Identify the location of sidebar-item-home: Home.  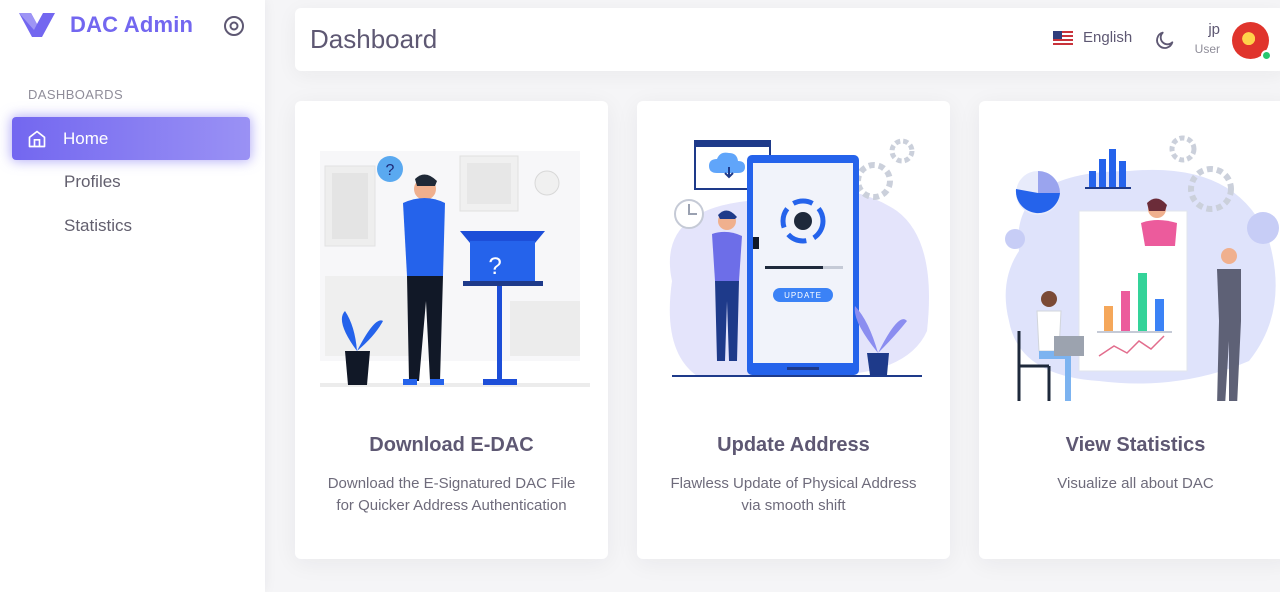
(131, 138).